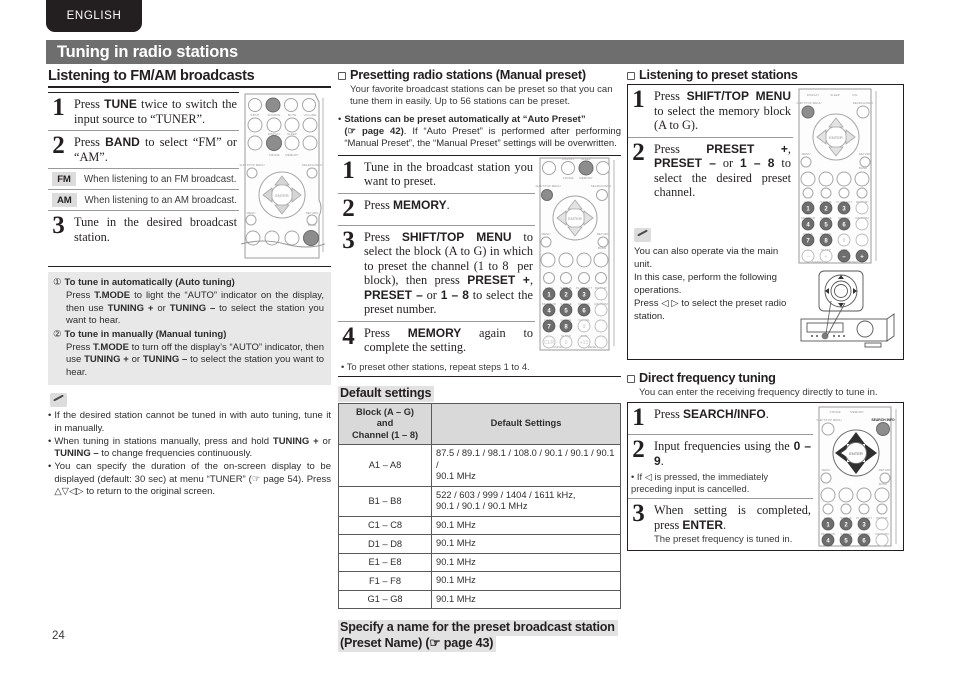 This screenshot has width=954, height=681. What do you see at coordinates (385, 599) in the screenshot?
I see `table-cell-block: G1 – G8` at bounding box center [385, 599].